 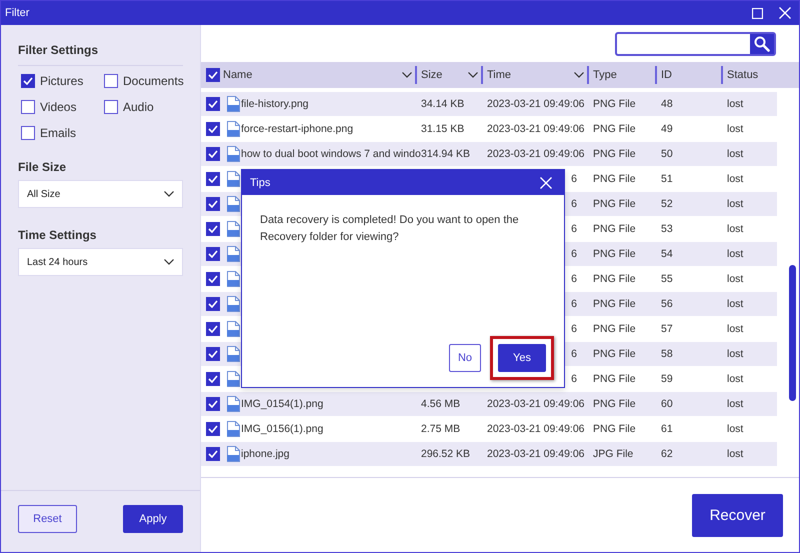 What do you see at coordinates (667, 154) in the screenshot?
I see `table-cell: 50` at bounding box center [667, 154].